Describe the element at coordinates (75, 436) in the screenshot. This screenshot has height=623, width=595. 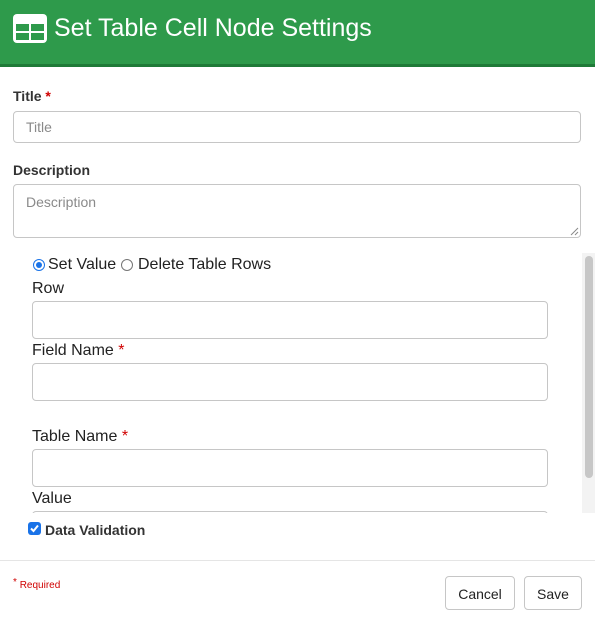
I see `table-name-label-text: Table Name` at that location.